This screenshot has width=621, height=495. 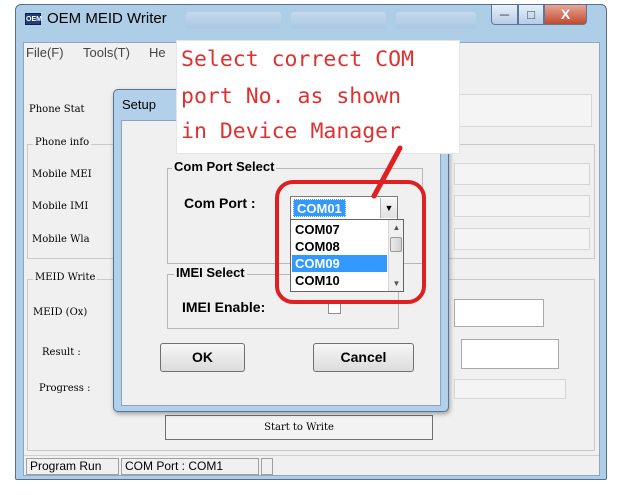 I want to click on meid-label: MEID (Ox), so click(x=60, y=312).